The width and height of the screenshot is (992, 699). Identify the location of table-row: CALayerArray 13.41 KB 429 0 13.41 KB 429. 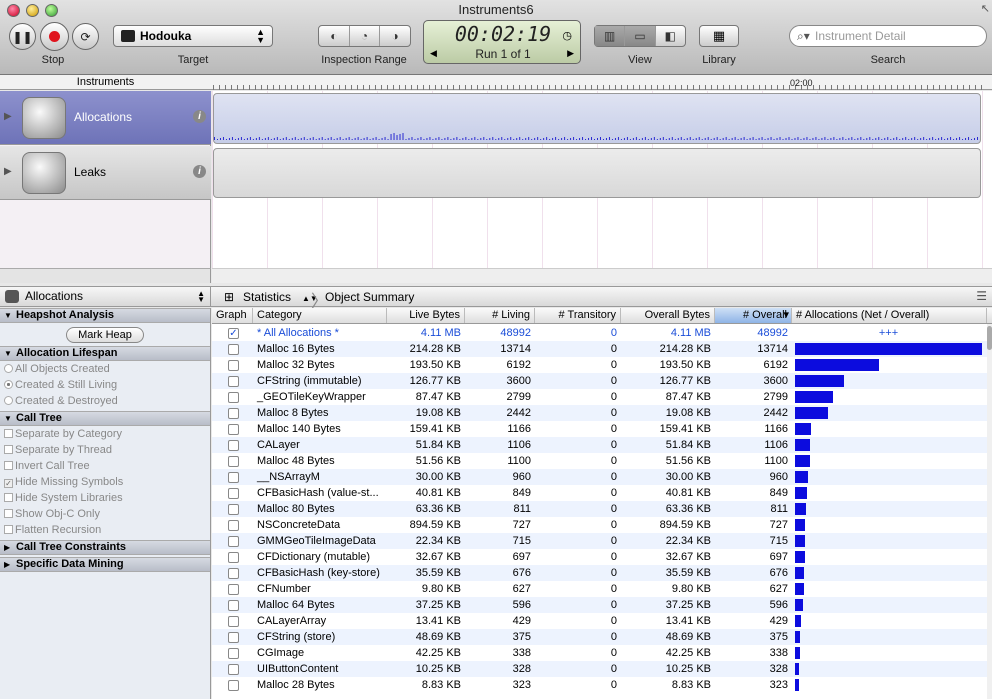
(599, 621).